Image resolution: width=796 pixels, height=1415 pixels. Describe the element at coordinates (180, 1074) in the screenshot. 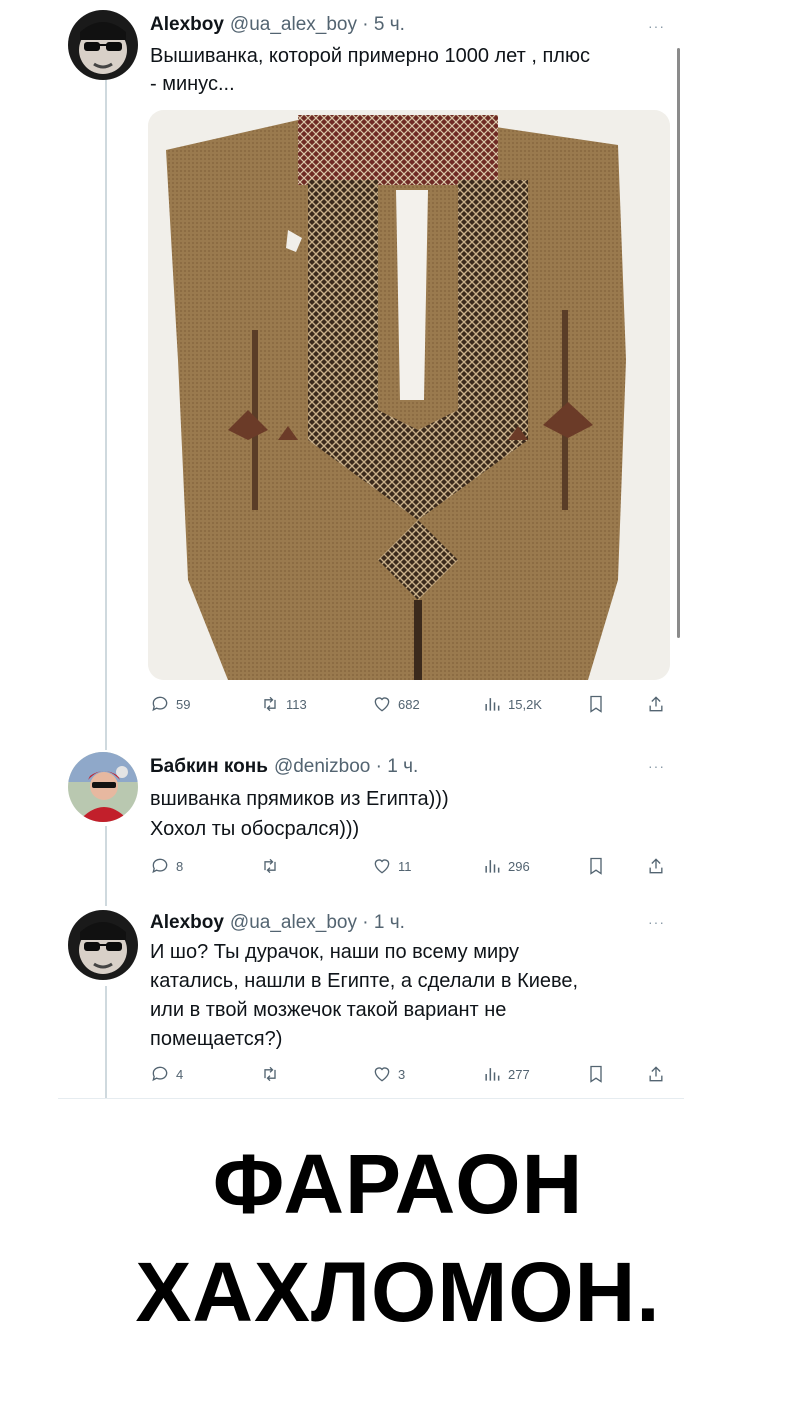

I see `reply-count: 4` at that location.